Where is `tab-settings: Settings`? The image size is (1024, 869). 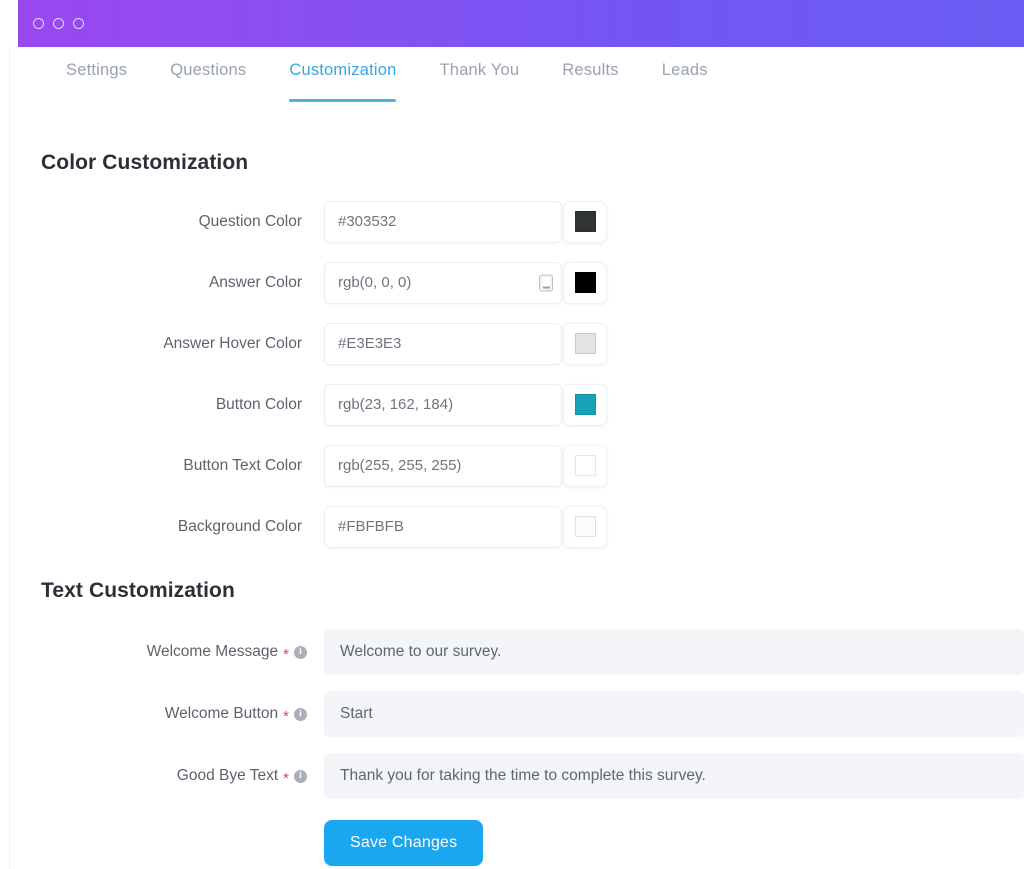 tab-settings: Settings is located at coordinates (96, 63).